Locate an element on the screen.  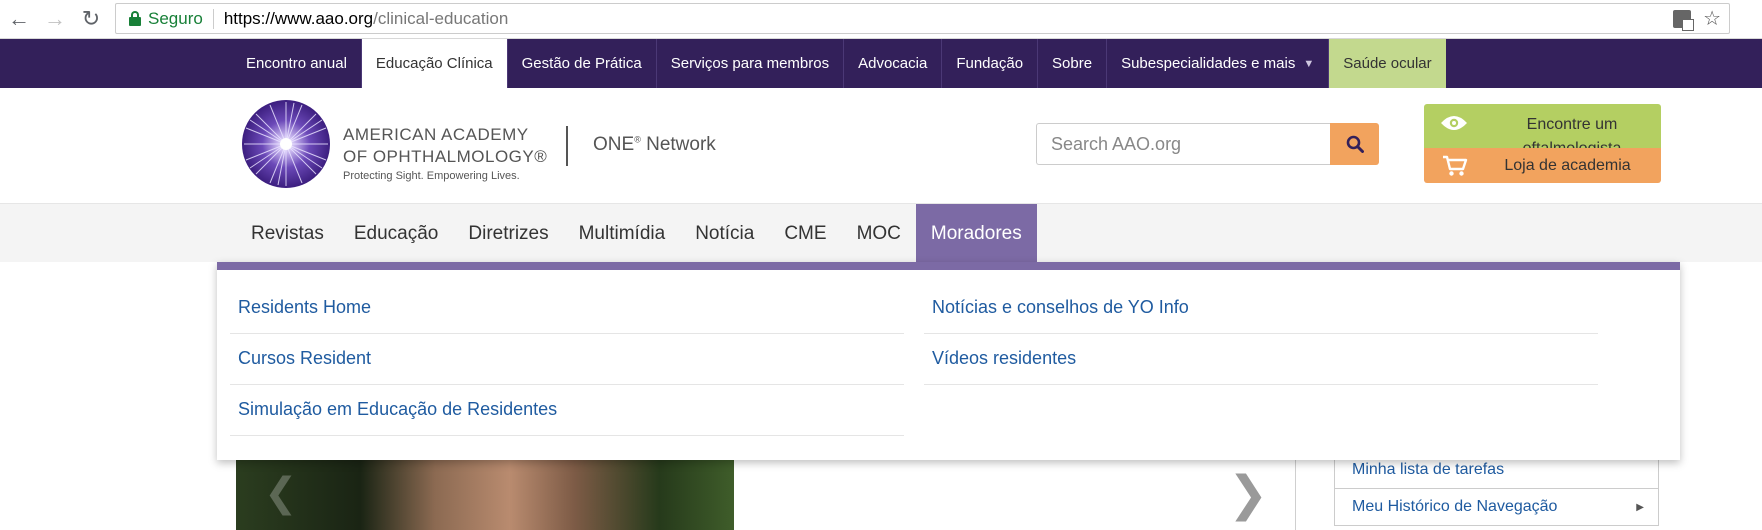
address-separator is located at coordinates (213, 18).